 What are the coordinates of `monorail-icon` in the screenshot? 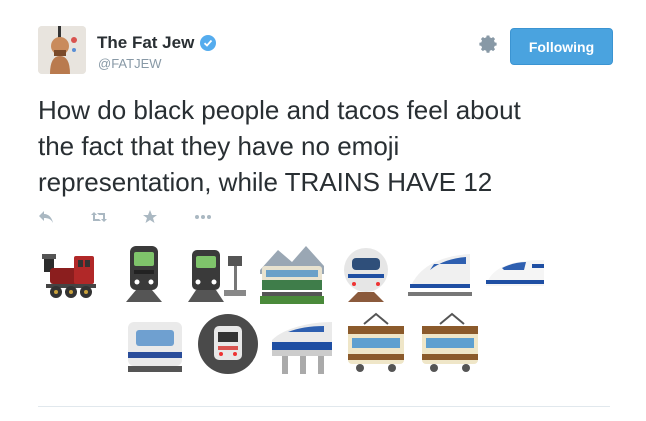 It's located at (302, 348).